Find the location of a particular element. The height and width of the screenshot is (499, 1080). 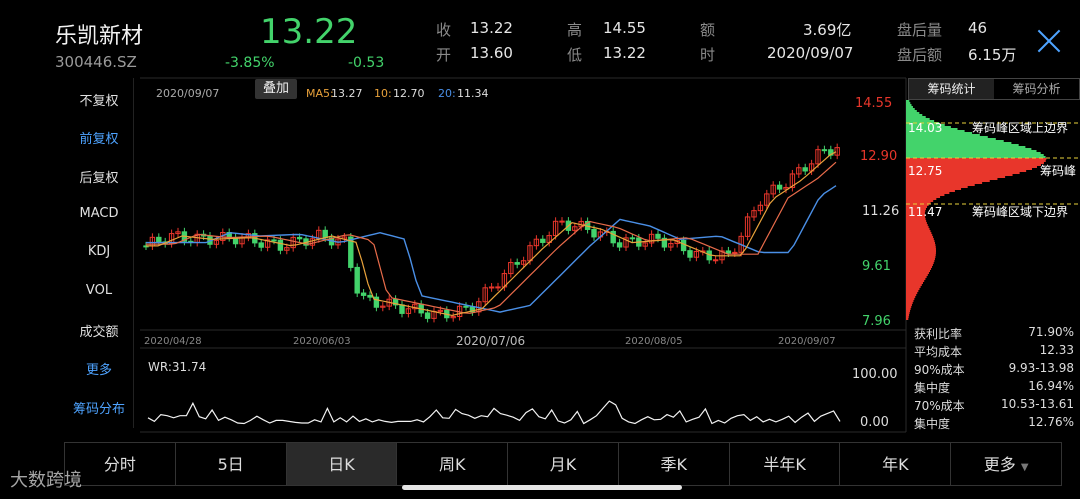

tab-more: 更多 ▼ is located at coordinates (1006, 464).